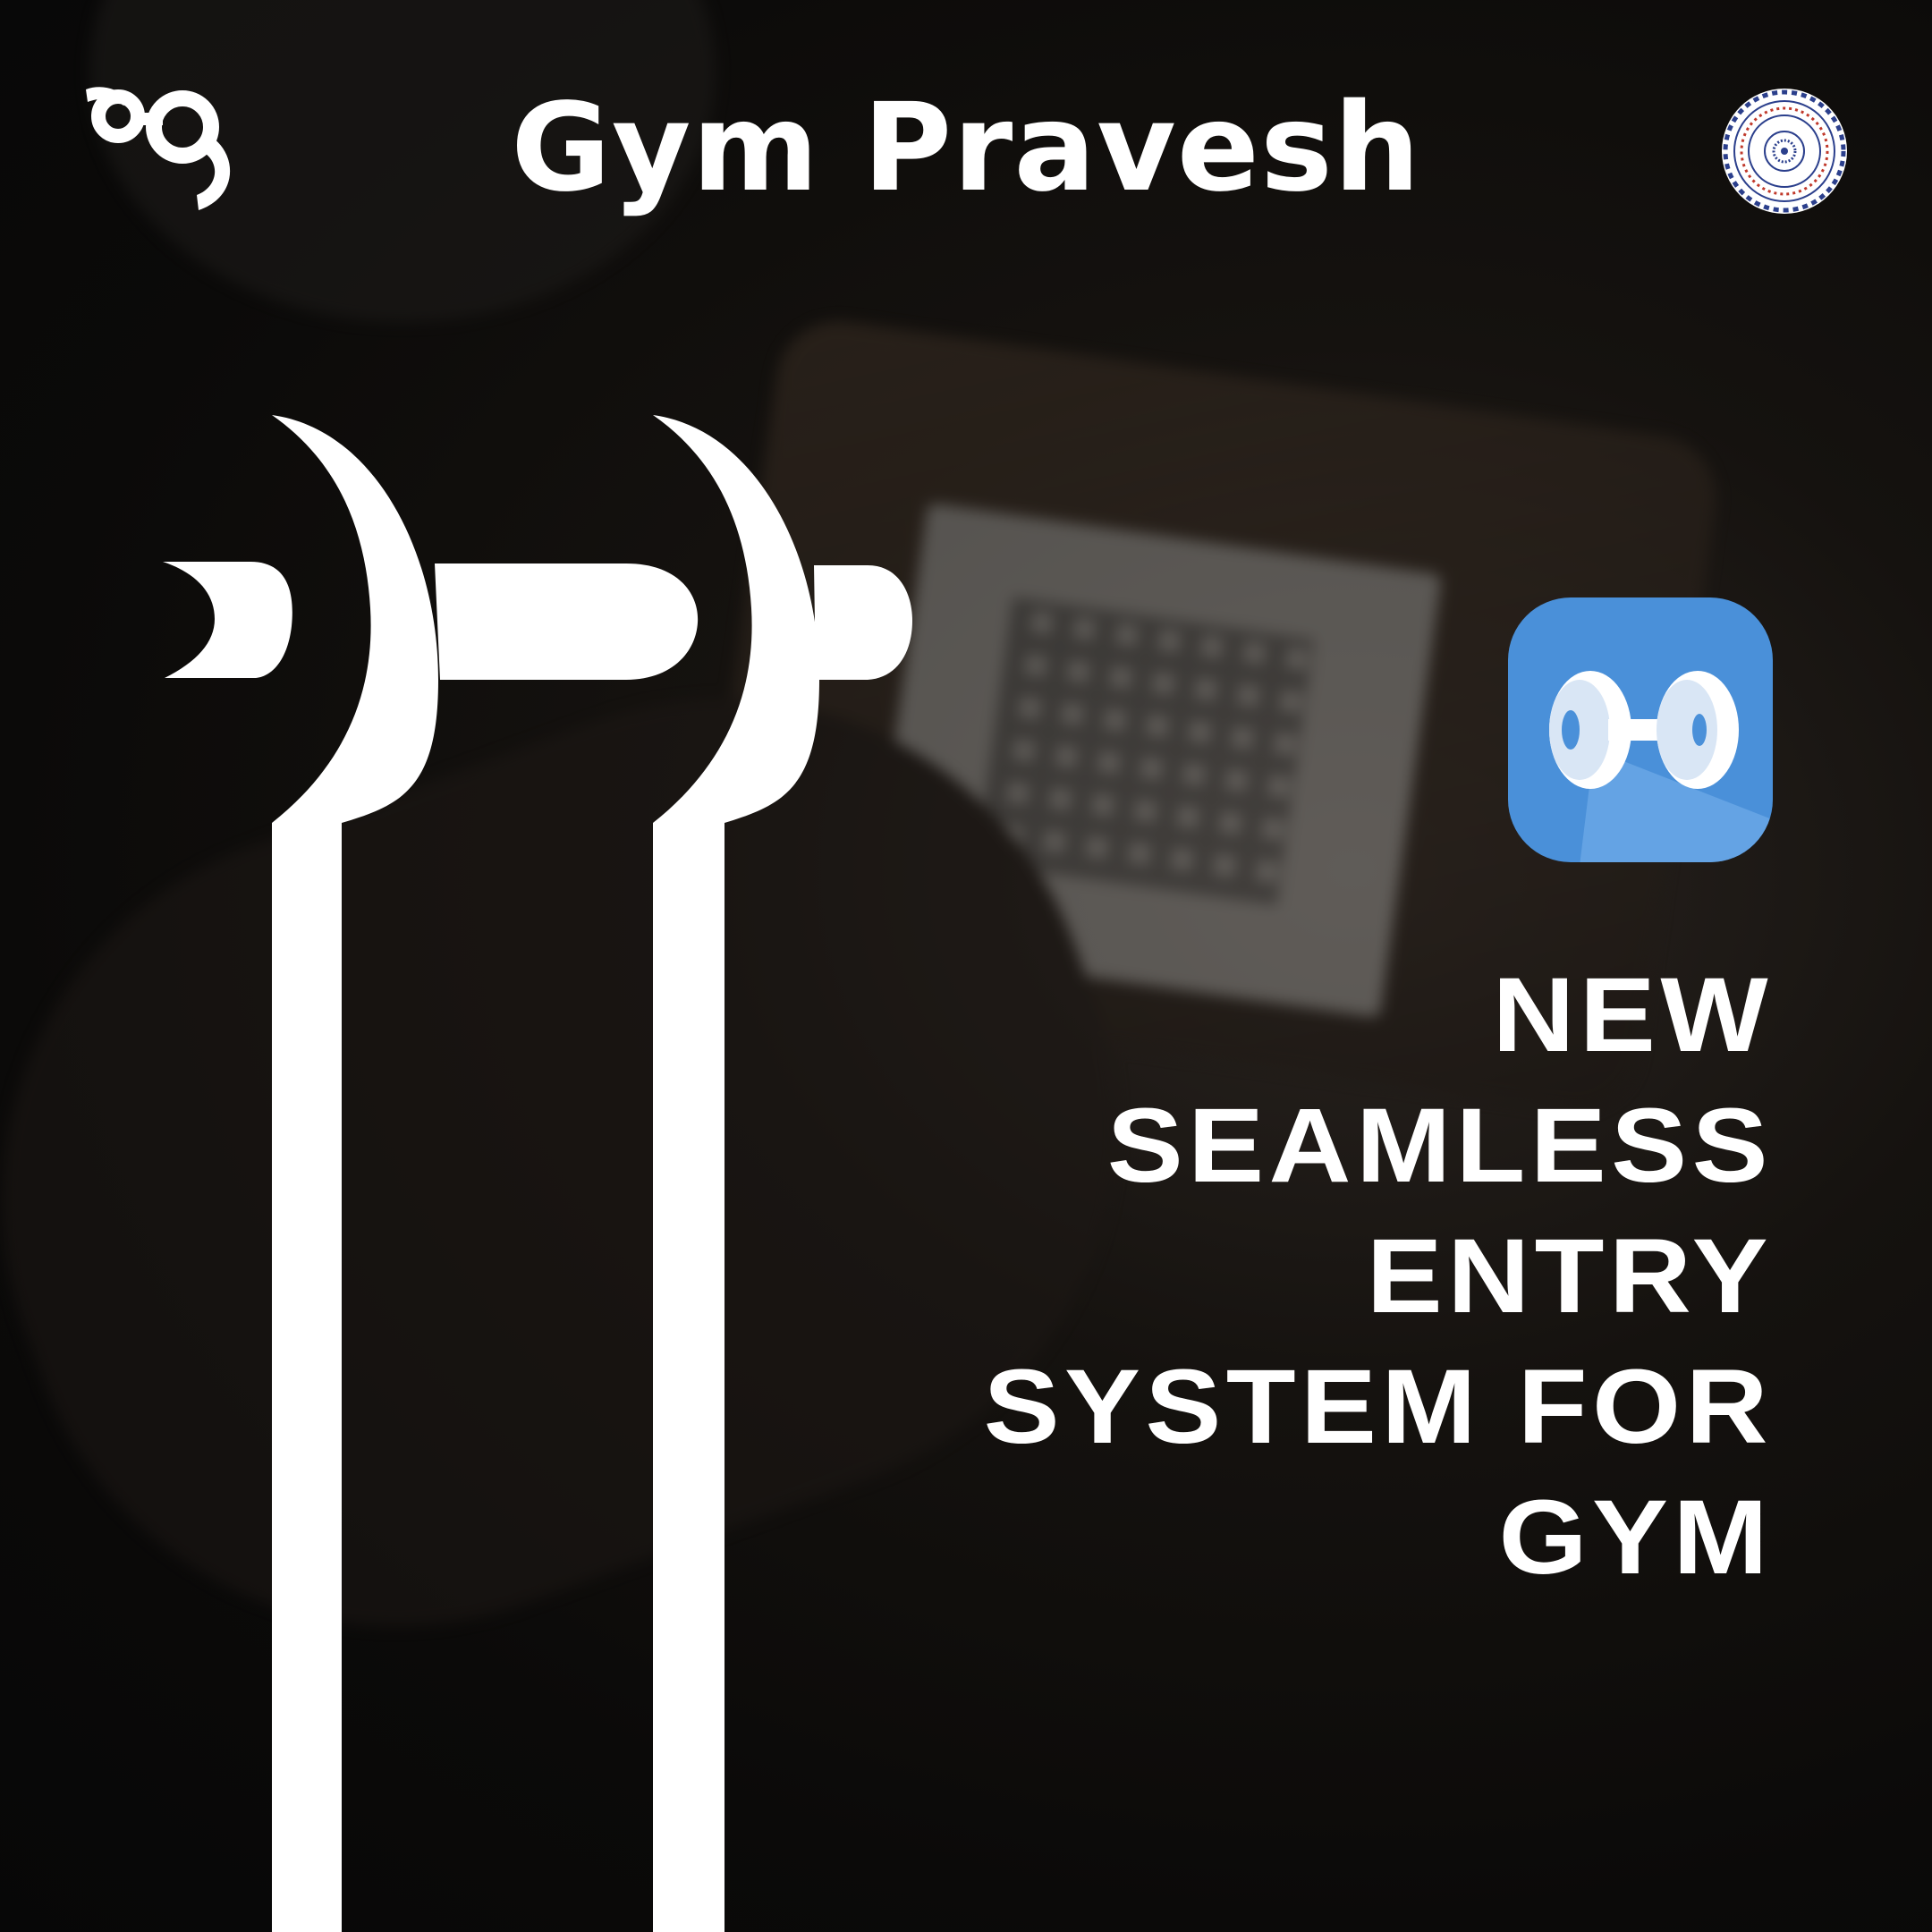 Image resolution: width=1932 pixels, height=1932 pixels. What do you see at coordinates (1784, 151) in the screenshot?
I see `institute-emblem-icon` at bounding box center [1784, 151].